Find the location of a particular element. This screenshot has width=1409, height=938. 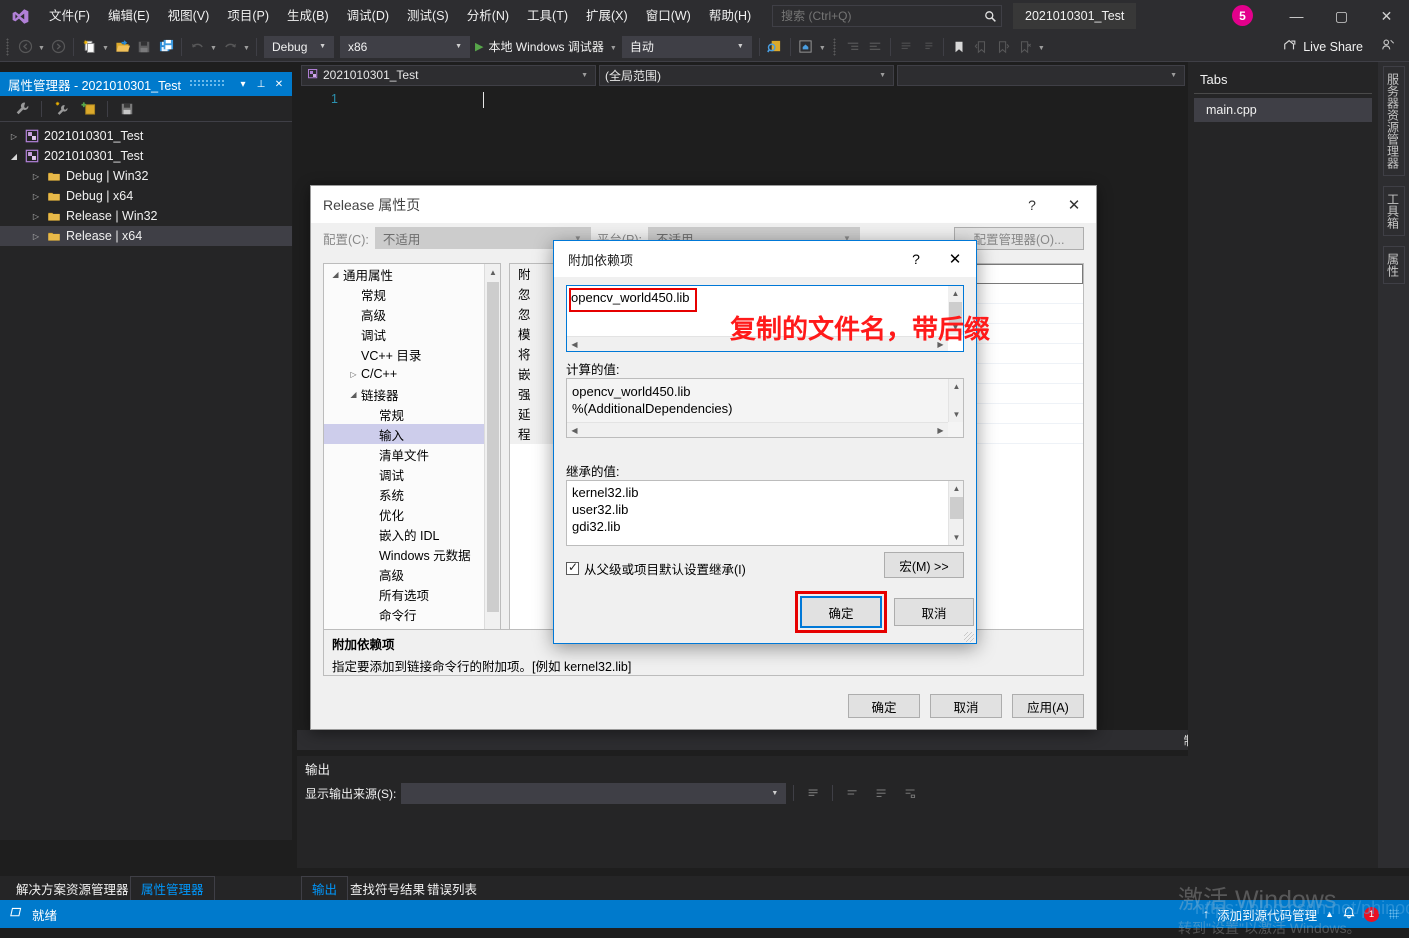

menu-file: 文件(F) is located at coordinates (69, 16).